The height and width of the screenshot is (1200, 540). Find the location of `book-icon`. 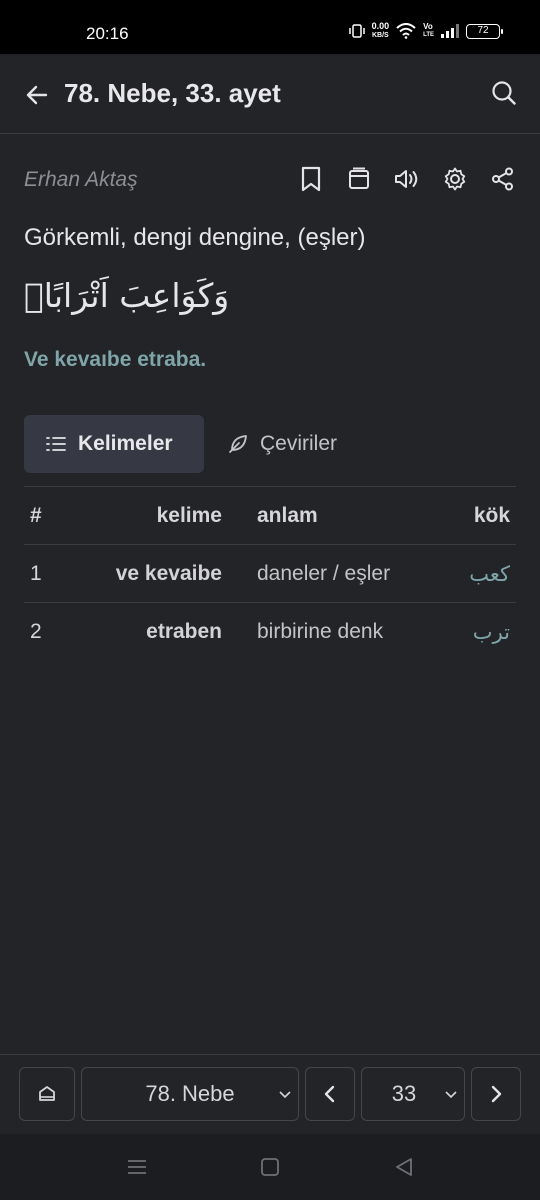

book-icon is located at coordinates (359, 178).